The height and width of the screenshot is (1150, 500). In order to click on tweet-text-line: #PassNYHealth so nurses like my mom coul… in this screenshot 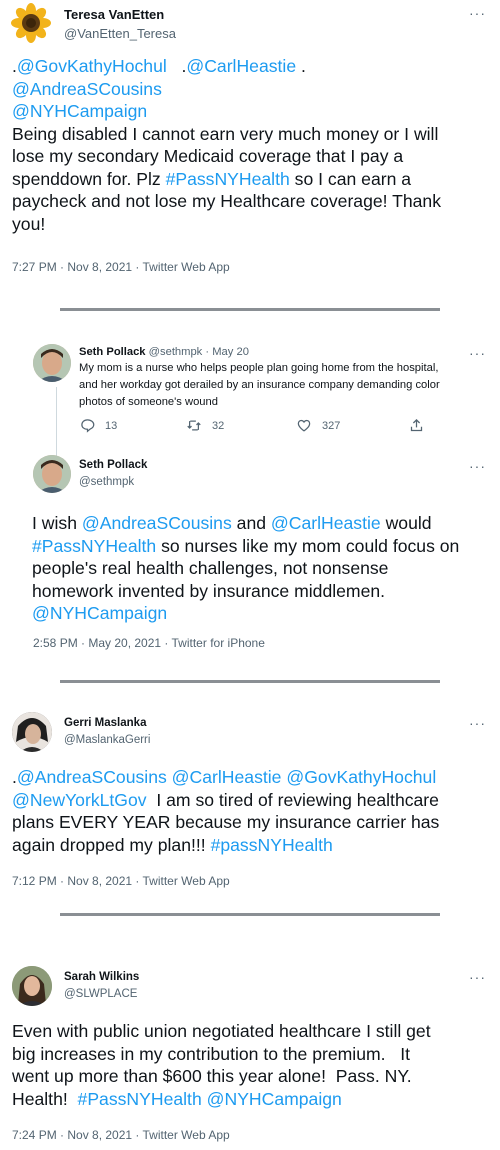, I will do `click(259, 546)`.